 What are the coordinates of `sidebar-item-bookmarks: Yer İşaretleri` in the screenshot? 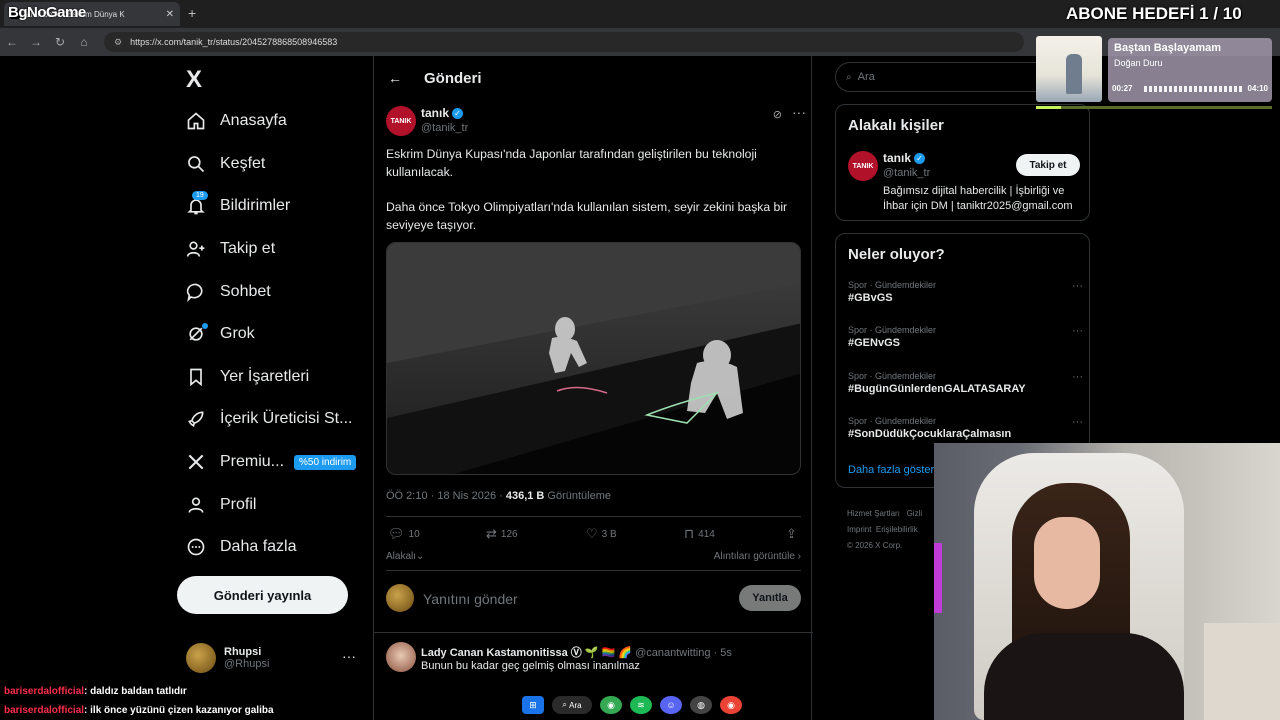 It's located at (274, 377).